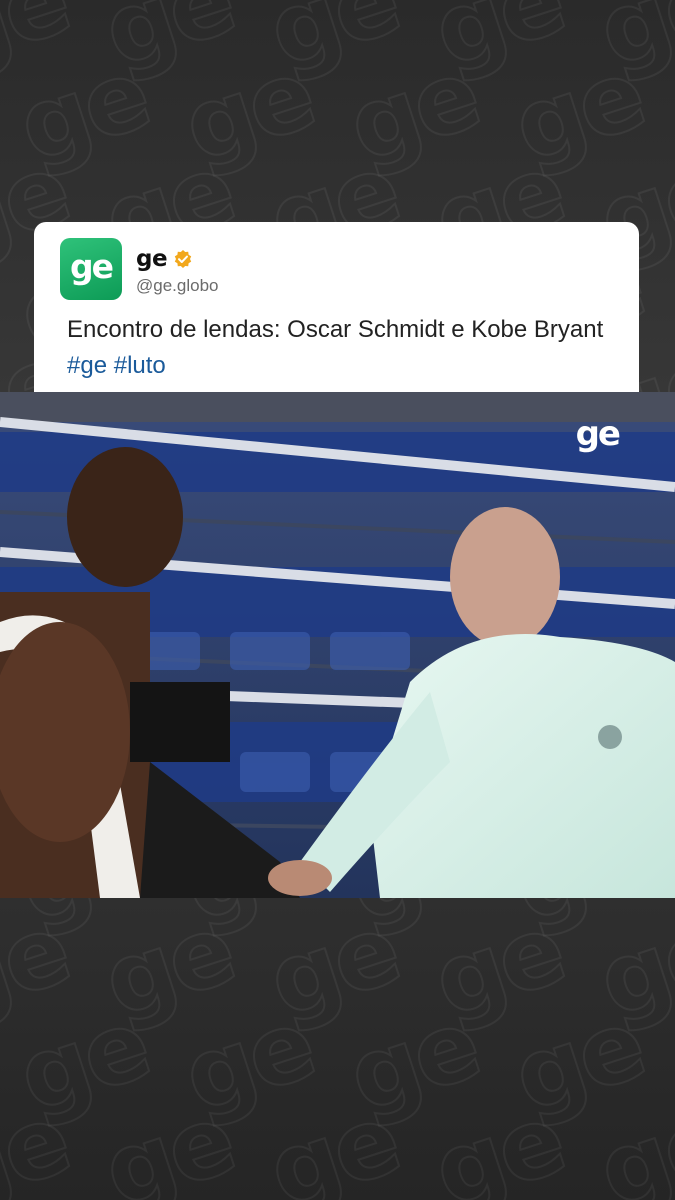 The image size is (675, 1200). Describe the element at coordinates (152, 259) in the screenshot. I see `account-name: ge` at that location.